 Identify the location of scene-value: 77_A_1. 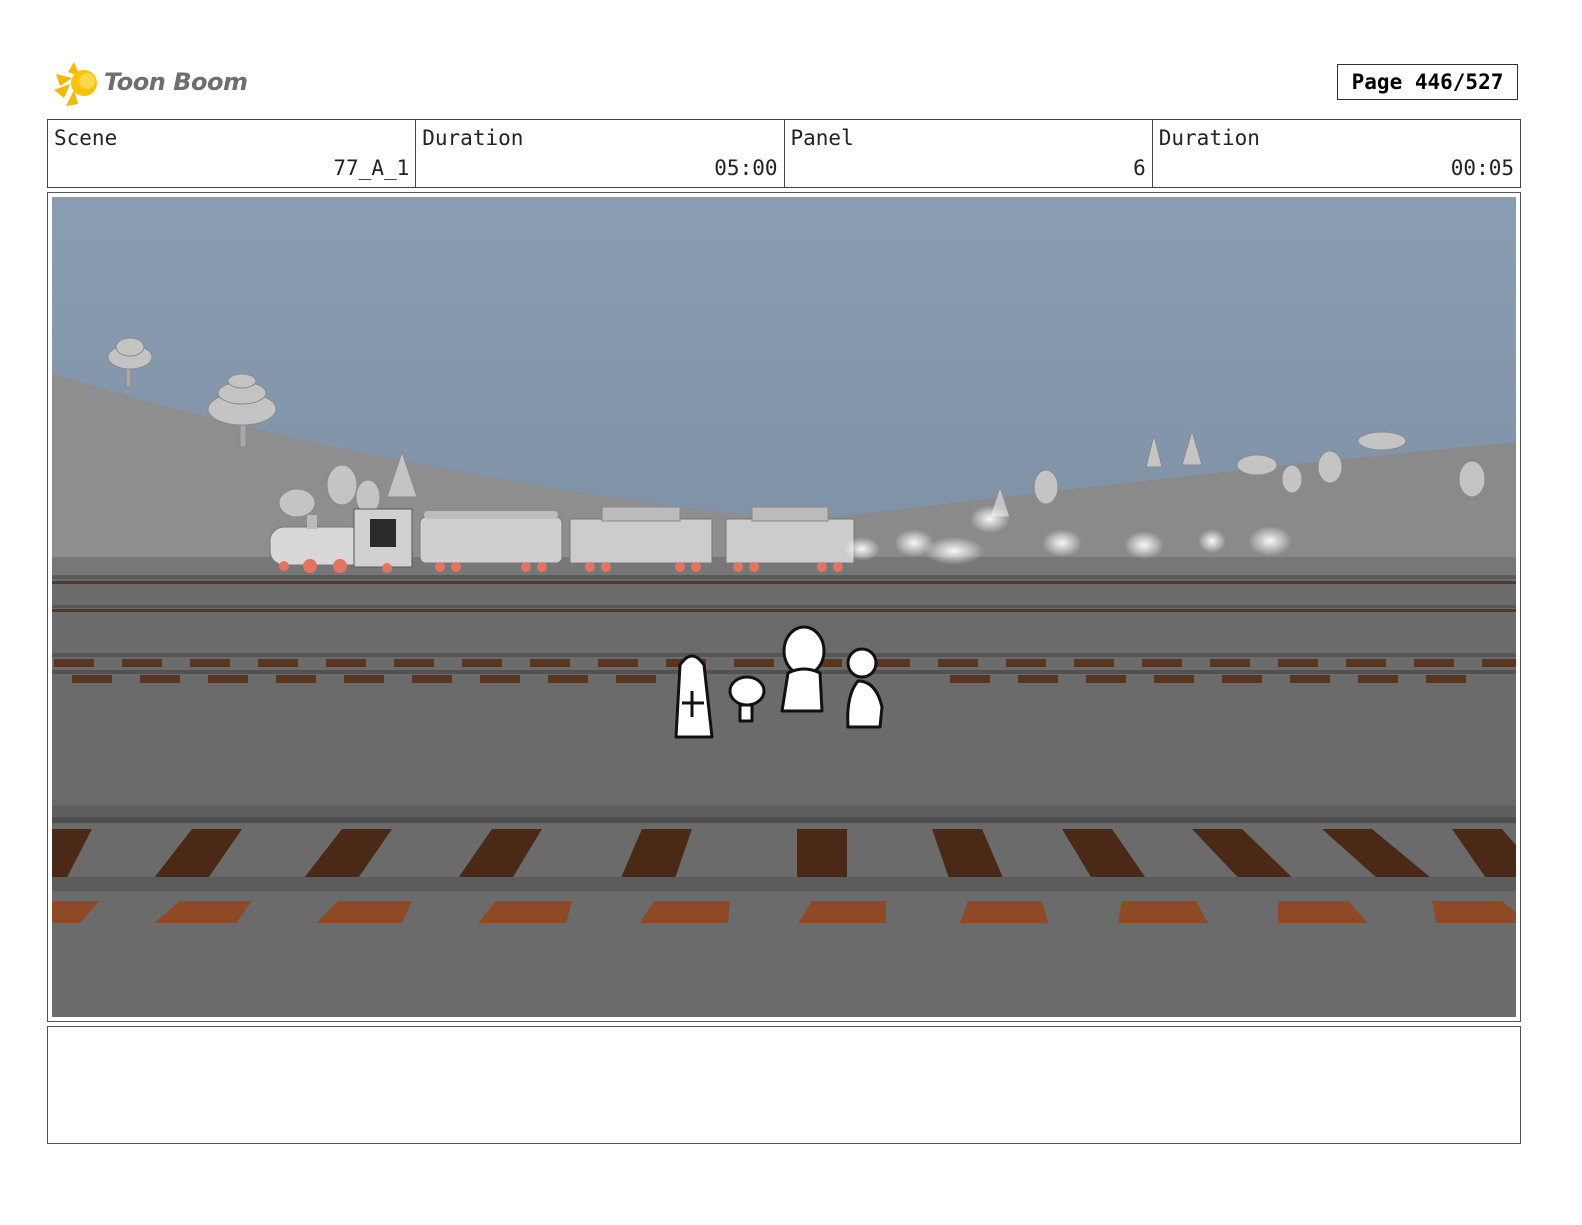
(371, 168).